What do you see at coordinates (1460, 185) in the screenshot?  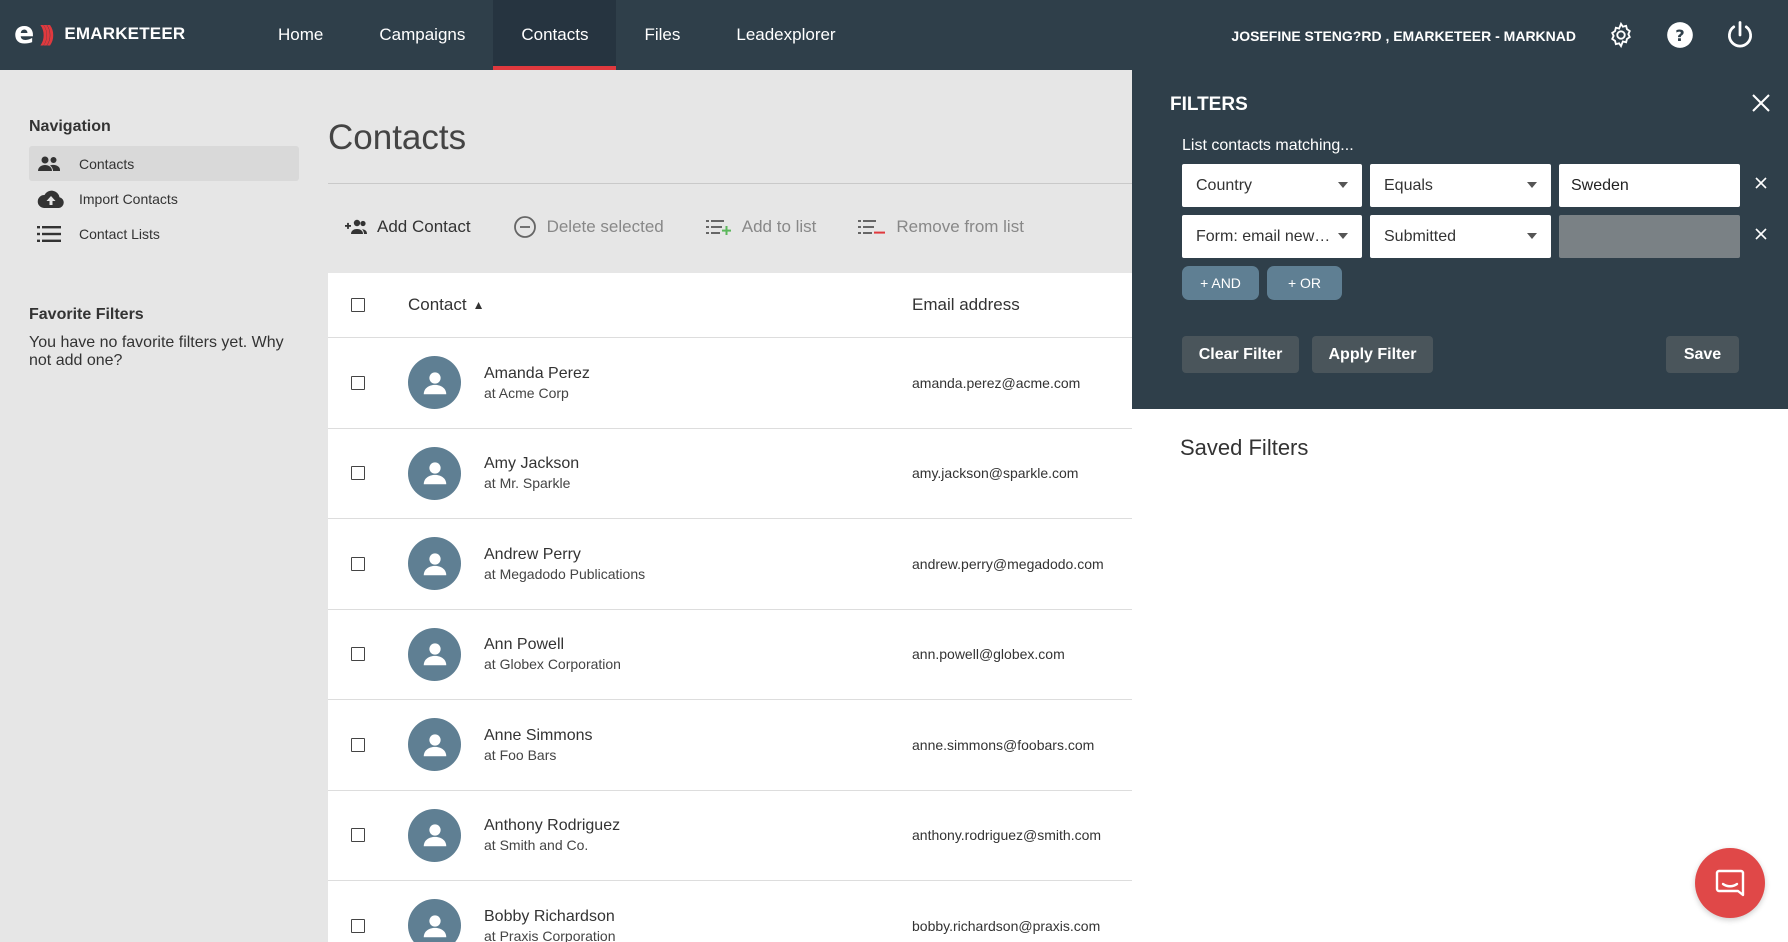 I see `filter-operator-select: Equals` at bounding box center [1460, 185].